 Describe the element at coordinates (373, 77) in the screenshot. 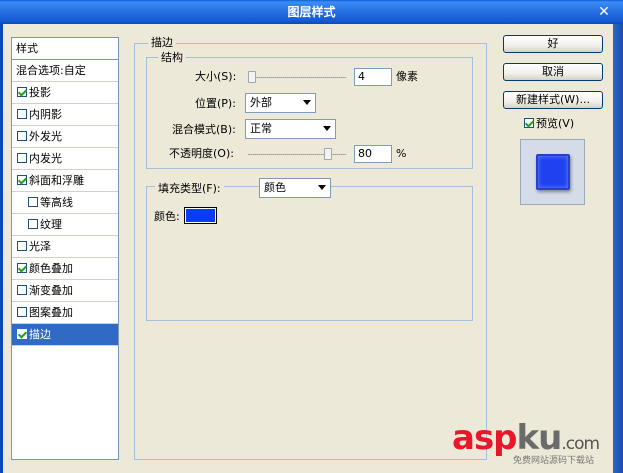

I see `size-input: 4` at that location.